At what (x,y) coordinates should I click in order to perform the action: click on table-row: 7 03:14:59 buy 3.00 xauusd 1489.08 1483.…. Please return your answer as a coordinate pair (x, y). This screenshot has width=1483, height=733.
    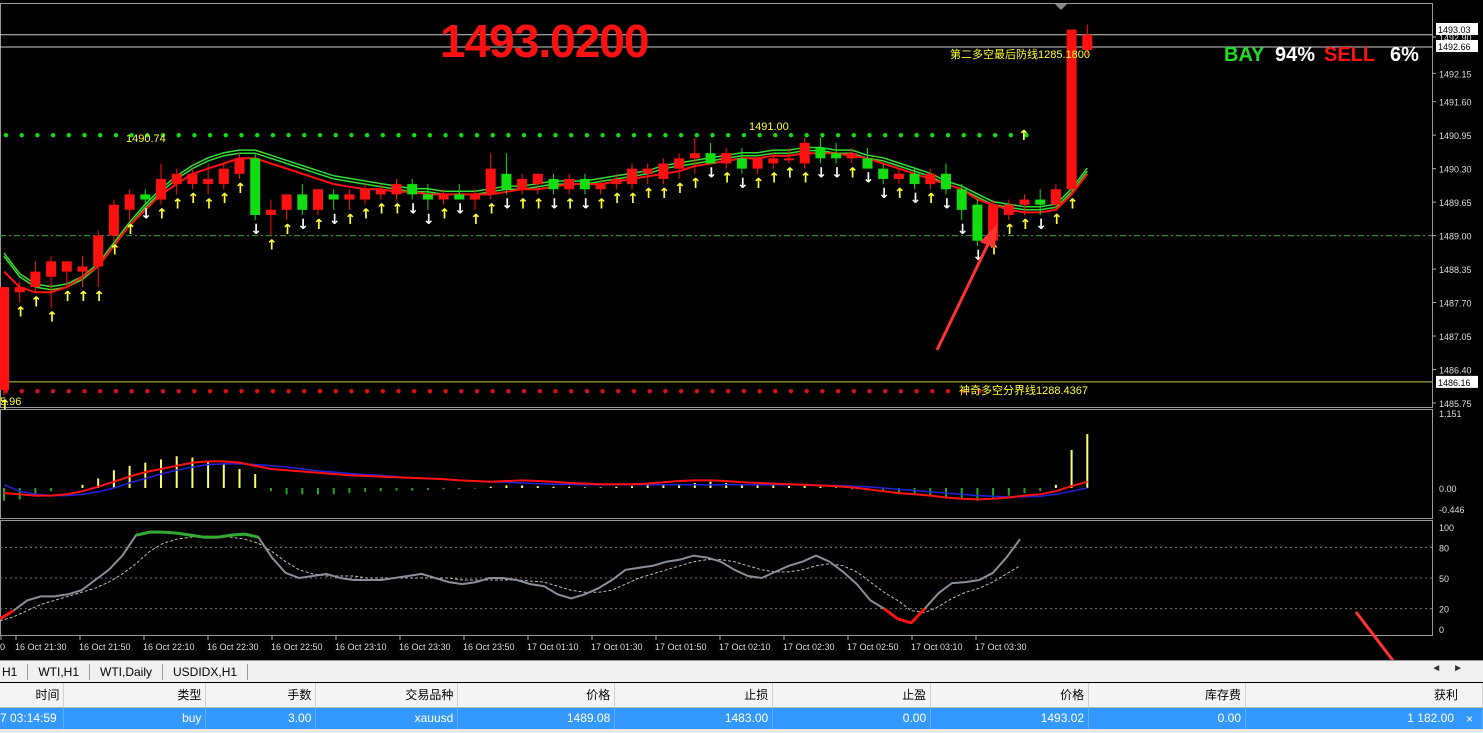
    Looking at the image, I should click on (741, 718).